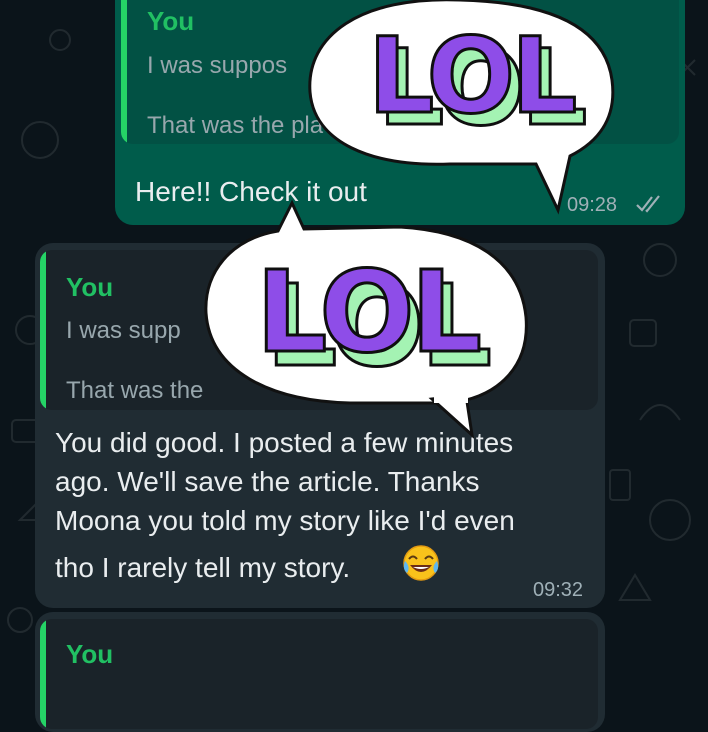  What do you see at coordinates (217, 65) in the screenshot?
I see `quote-text-line: I was suppos` at bounding box center [217, 65].